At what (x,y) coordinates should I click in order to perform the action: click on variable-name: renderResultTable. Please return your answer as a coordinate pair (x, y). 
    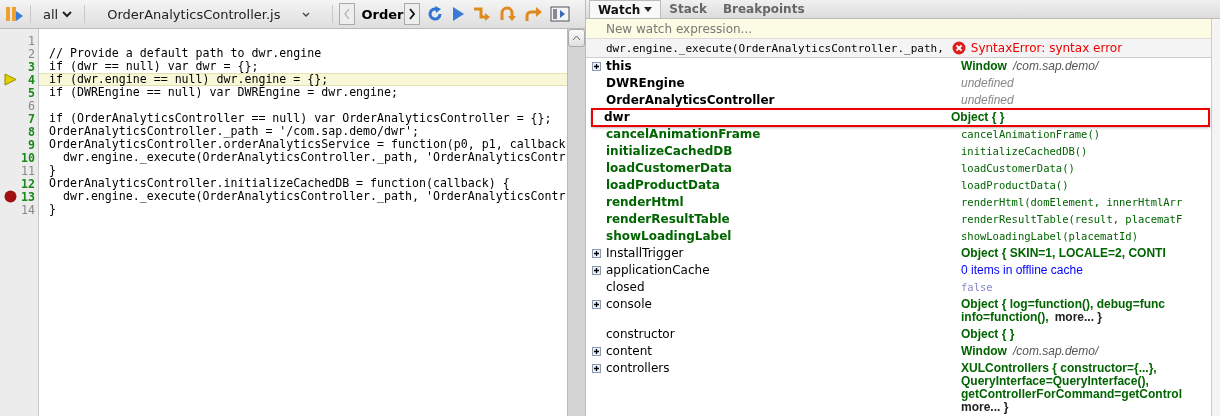
    Looking at the image, I should click on (668, 219).